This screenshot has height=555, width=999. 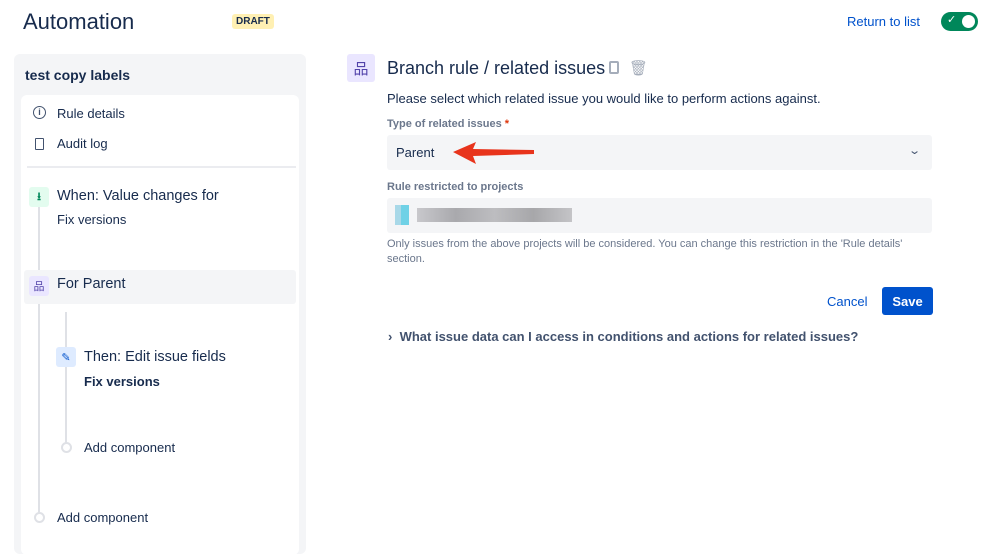 What do you see at coordinates (614, 67) in the screenshot?
I see `copy-icon` at bounding box center [614, 67].